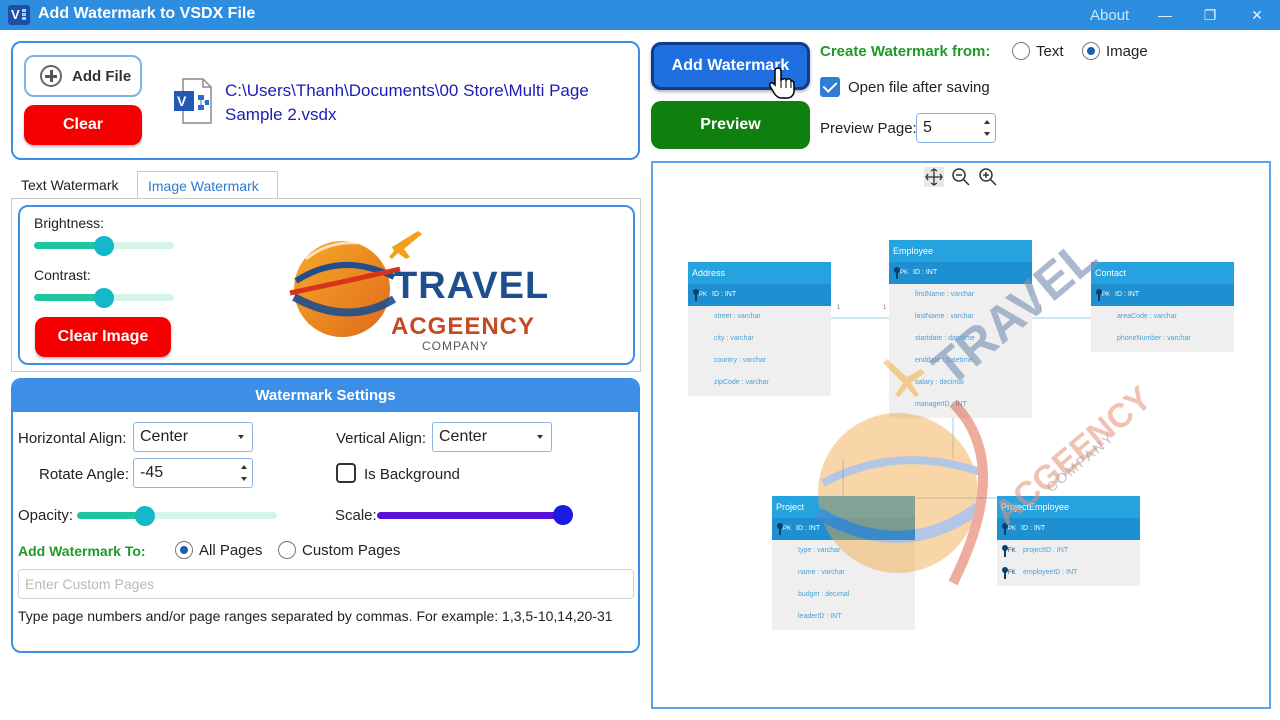 The height and width of the screenshot is (720, 1280). What do you see at coordinates (82, 551) in the screenshot?
I see `add-watermark-to-label: Add Watermark To:` at bounding box center [82, 551].